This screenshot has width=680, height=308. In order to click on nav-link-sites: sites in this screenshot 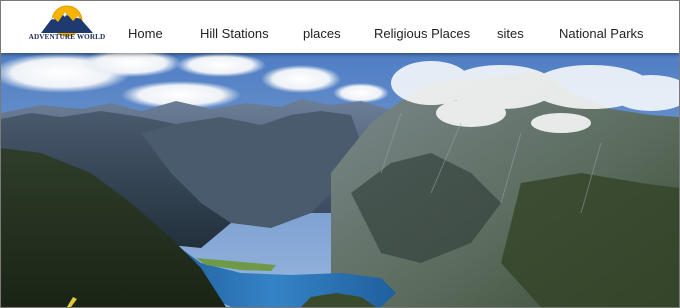, I will do `click(510, 33)`.